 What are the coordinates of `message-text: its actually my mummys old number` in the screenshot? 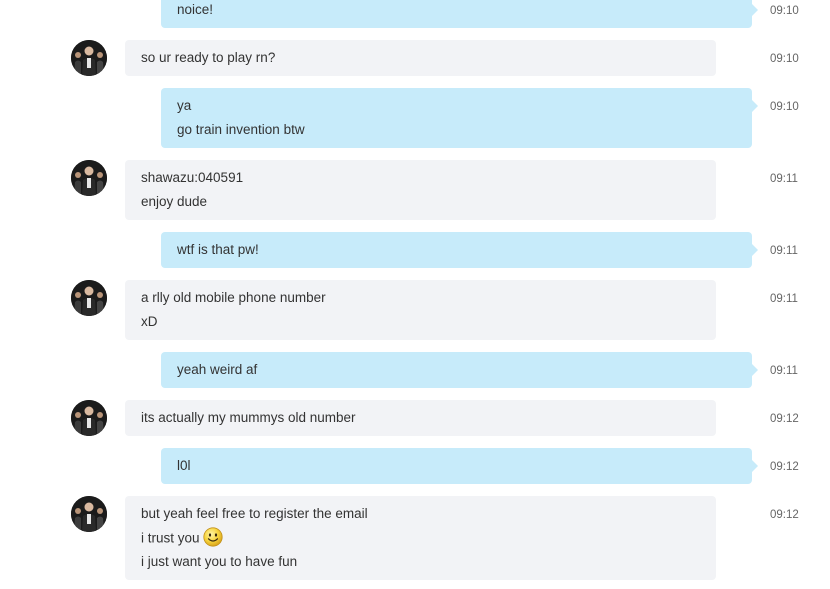 It's located at (248, 417).